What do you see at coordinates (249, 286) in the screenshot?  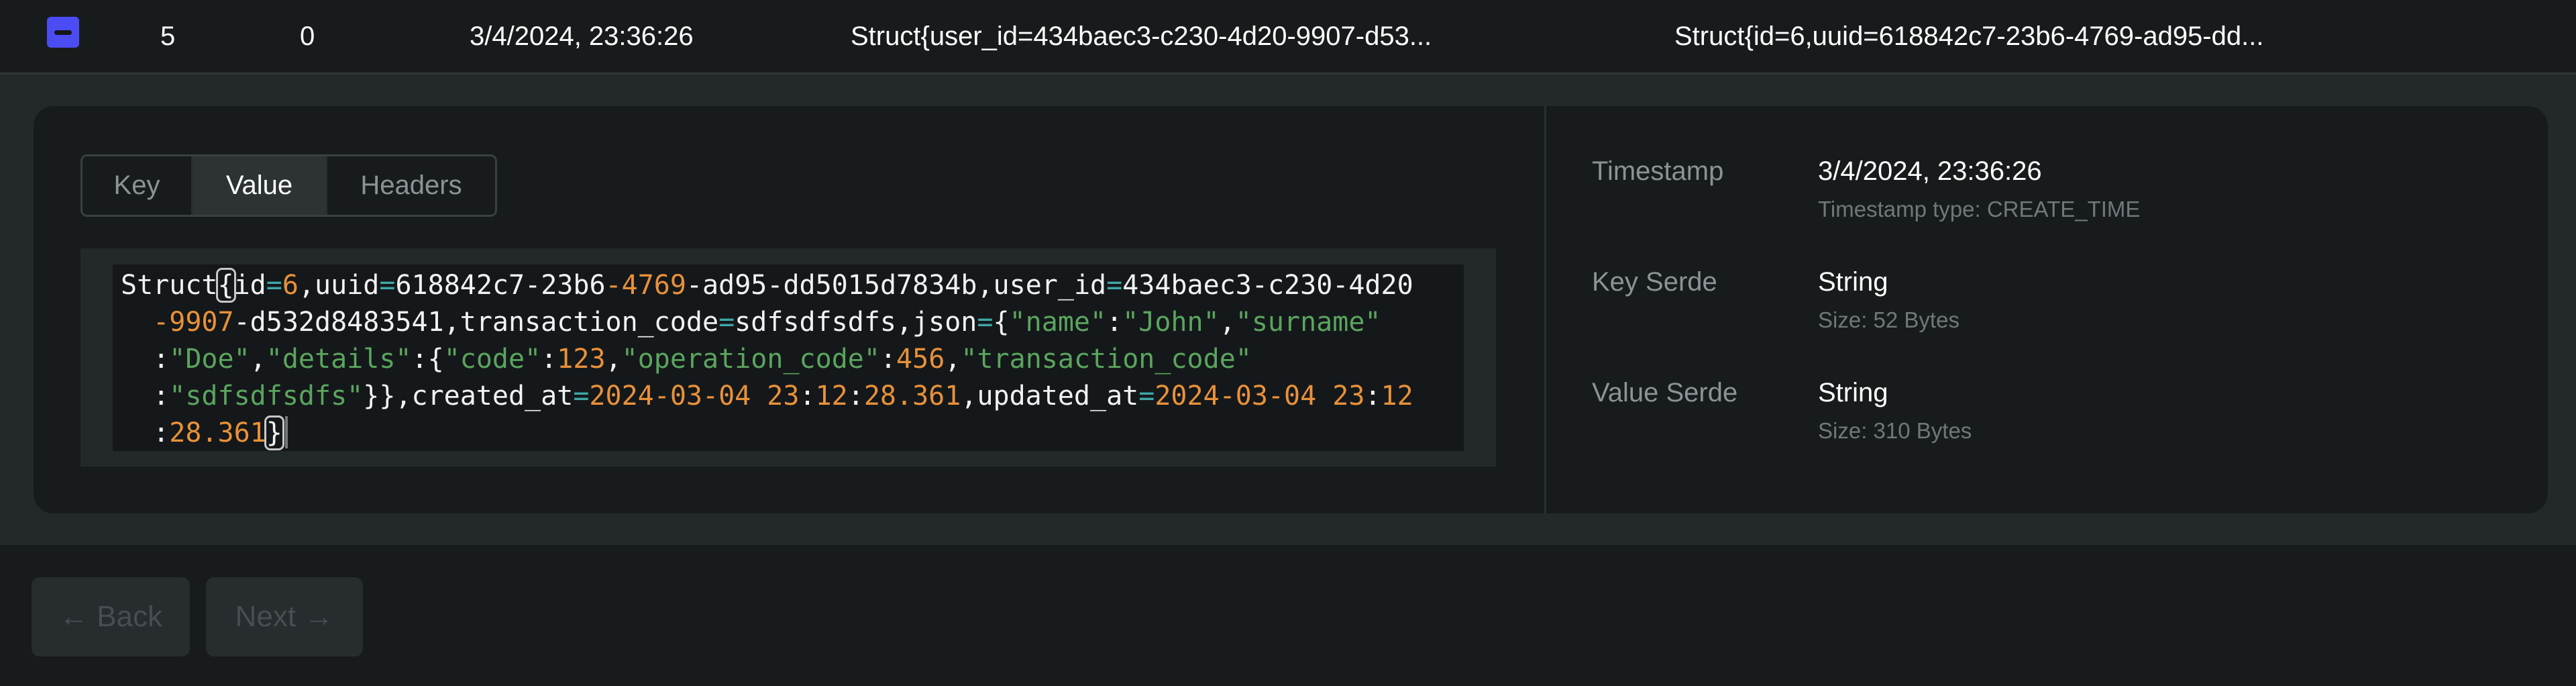 I see `code-text: id` at bounding box center [249, 286].